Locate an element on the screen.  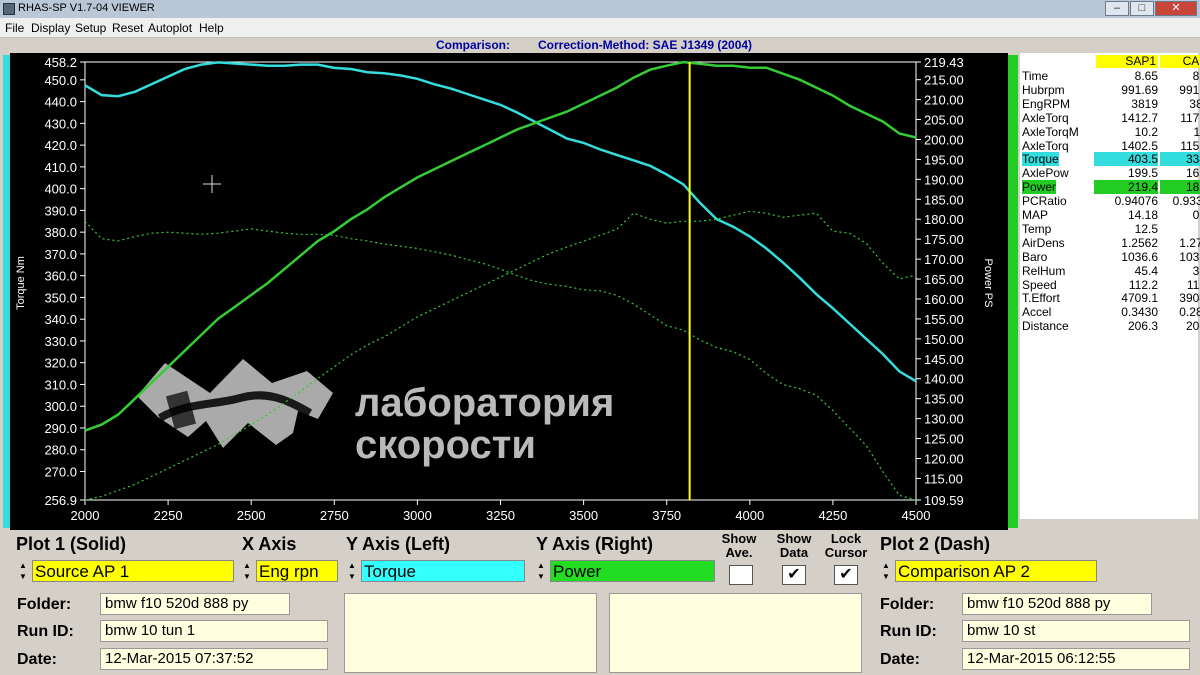
y-right-tick-label: 155.00 is located at coordinates (944, 319).